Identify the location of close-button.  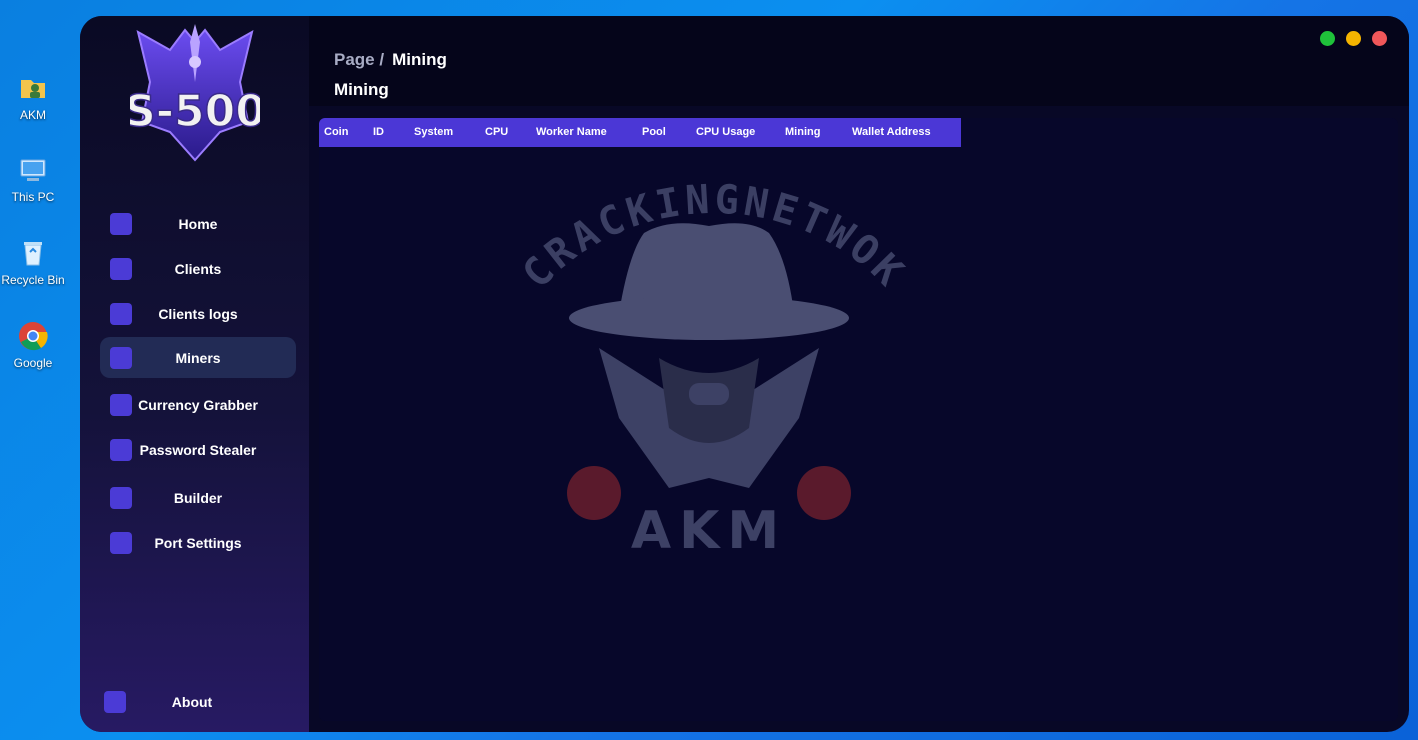
(1379, 38).